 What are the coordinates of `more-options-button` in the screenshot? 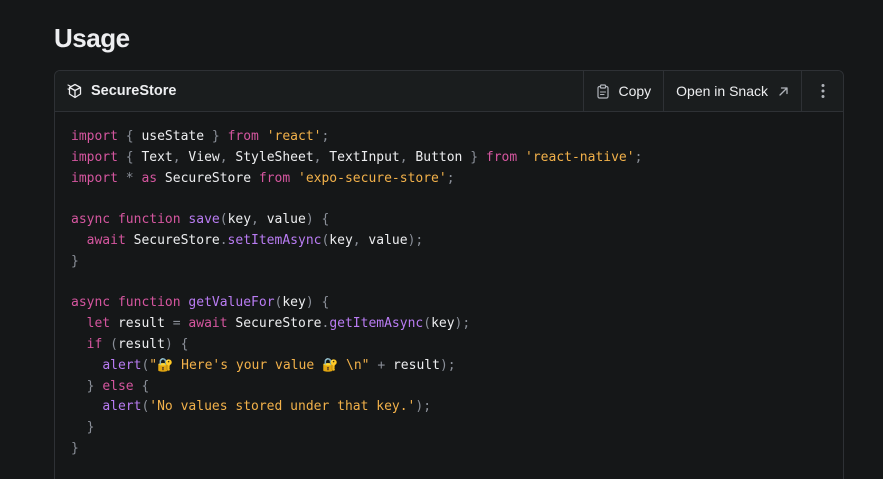 It's located at (822, 91).